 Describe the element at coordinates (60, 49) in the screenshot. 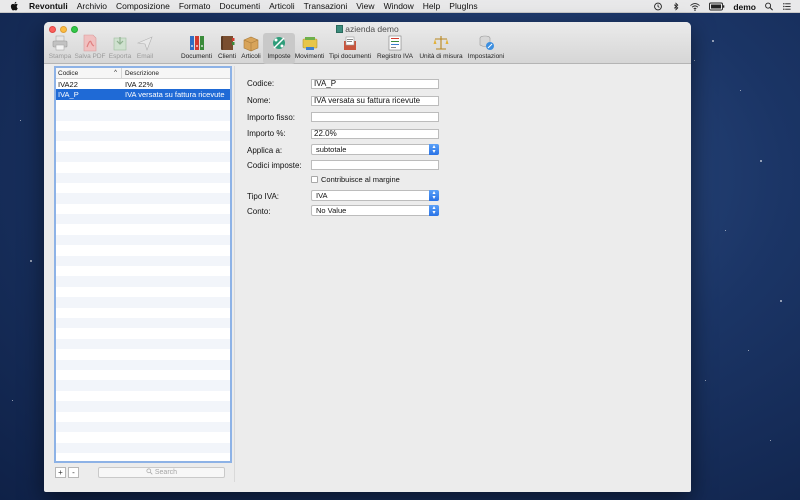

I see `toolbar-stampa-button: Stampa` at that location.